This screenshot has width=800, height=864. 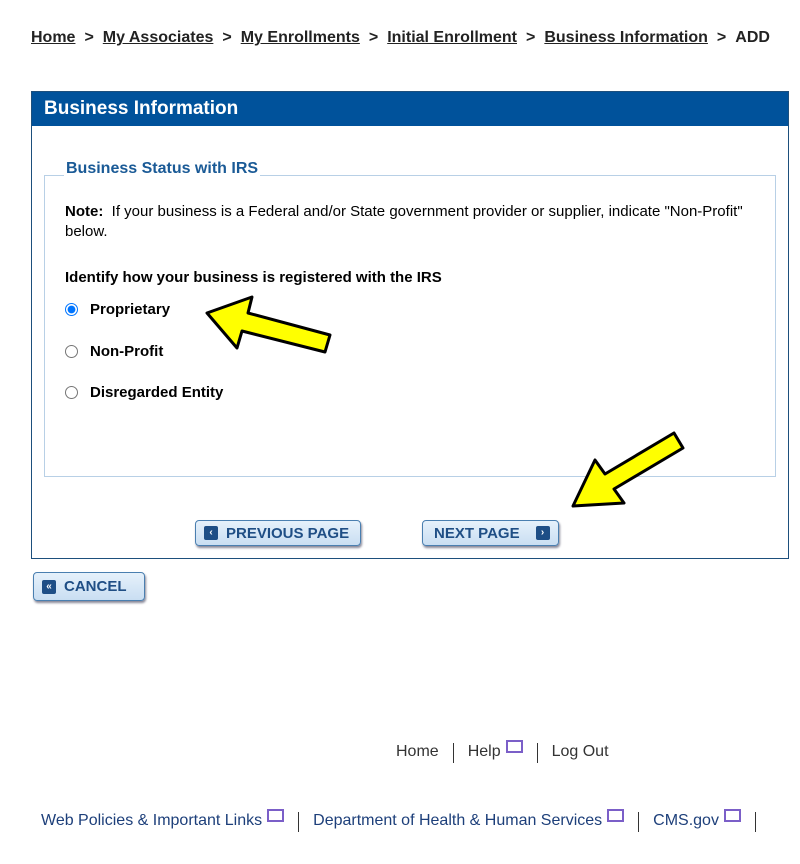 What do you see at coordinates (580, 753) in the screenshot?
I see `footer-logout-link: Log Out` at bounding box center [580, 753].